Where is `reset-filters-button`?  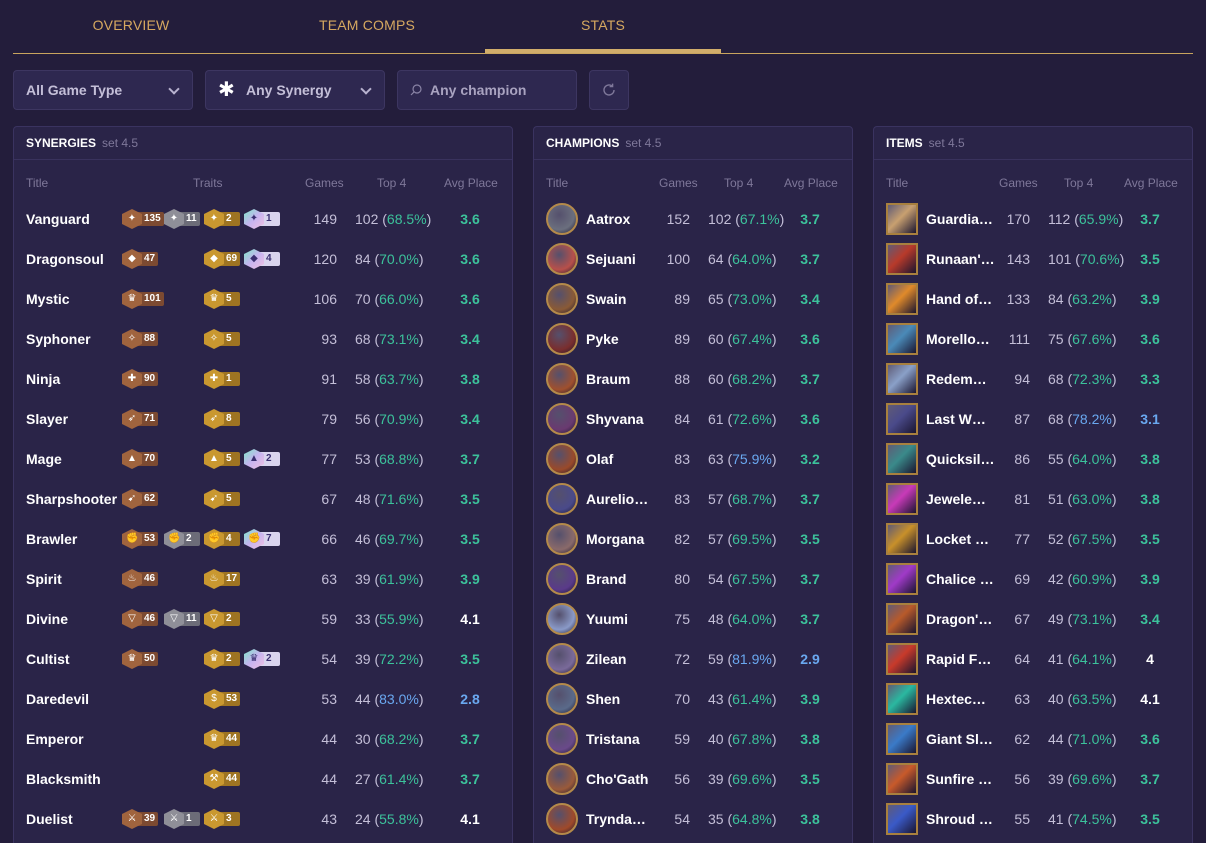
reset-filters-button is located at coordinates (609, 90).